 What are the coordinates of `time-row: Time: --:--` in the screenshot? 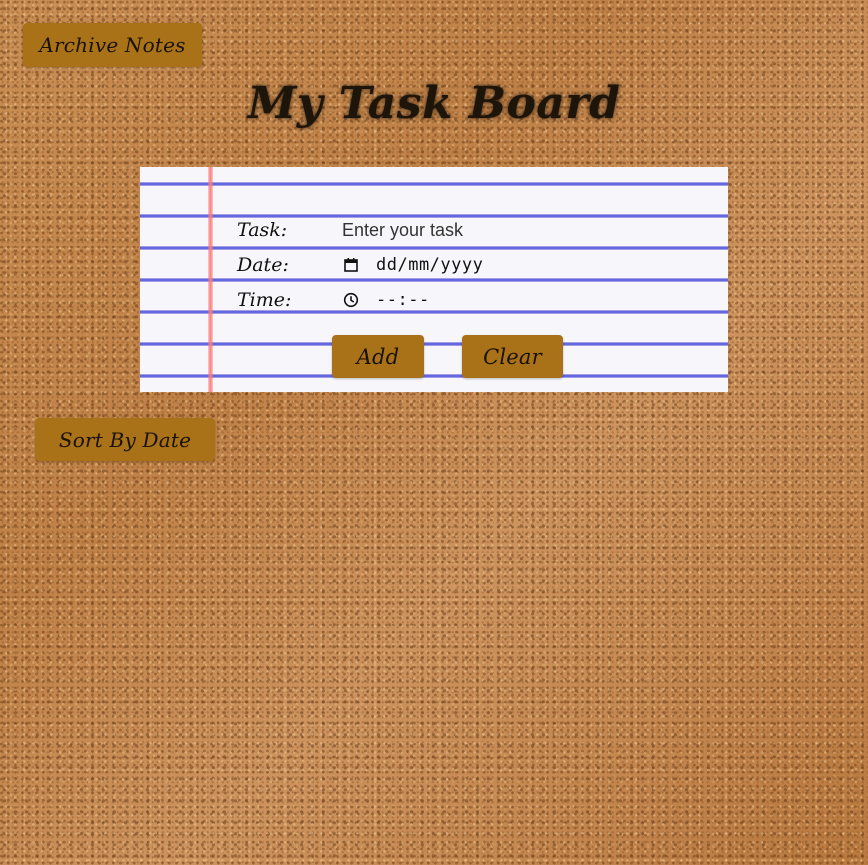 It's located at (333, 300).